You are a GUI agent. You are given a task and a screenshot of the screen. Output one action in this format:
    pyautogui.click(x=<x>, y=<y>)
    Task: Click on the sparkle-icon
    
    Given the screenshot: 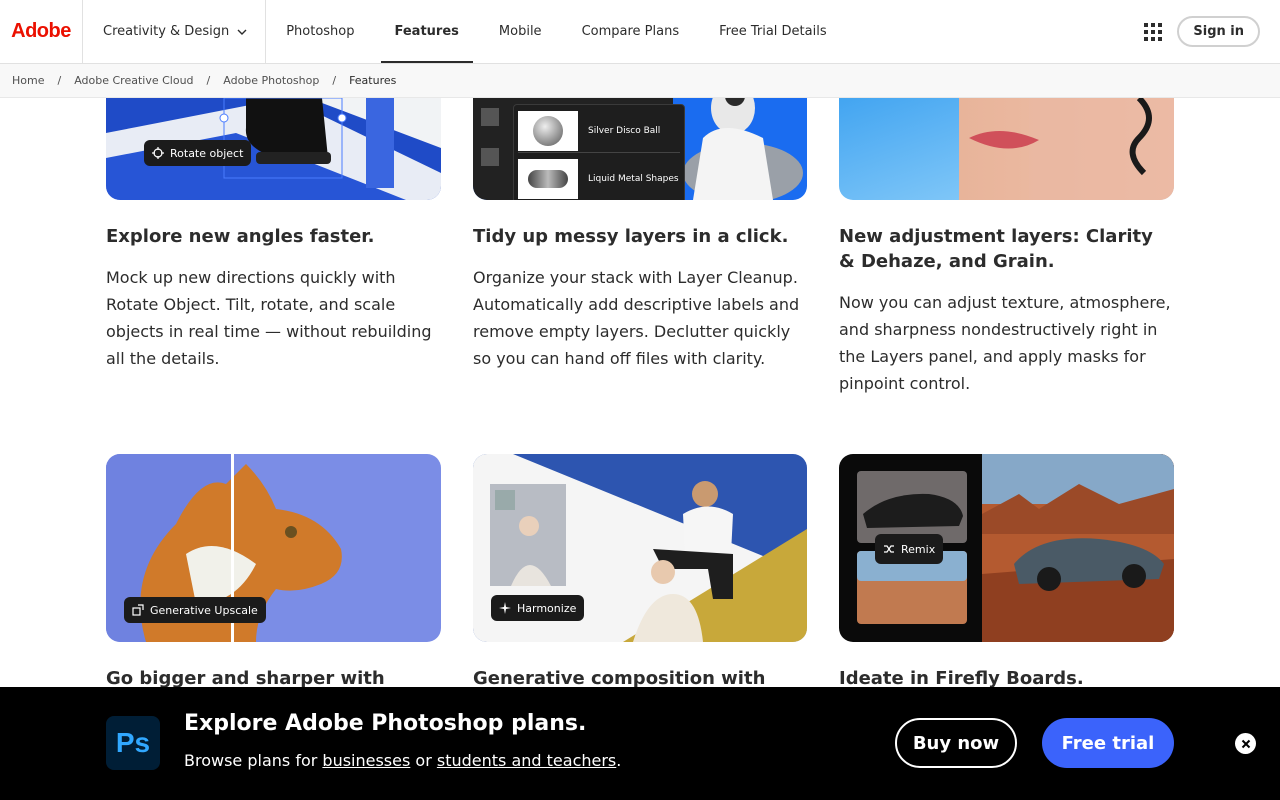 What is the action you would take?
    pyautogui.click(x=505, y=608)
    